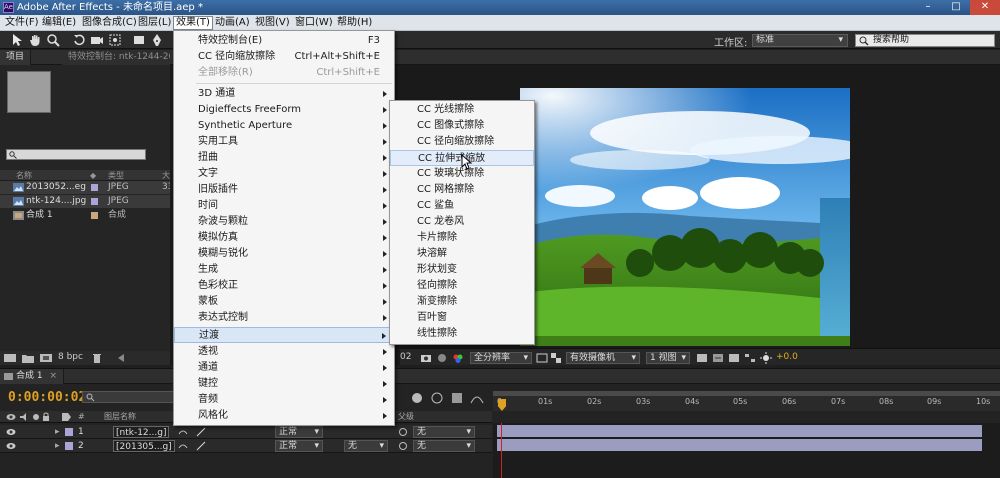  I want to click on pen-tool-icon, so click(157, 40).